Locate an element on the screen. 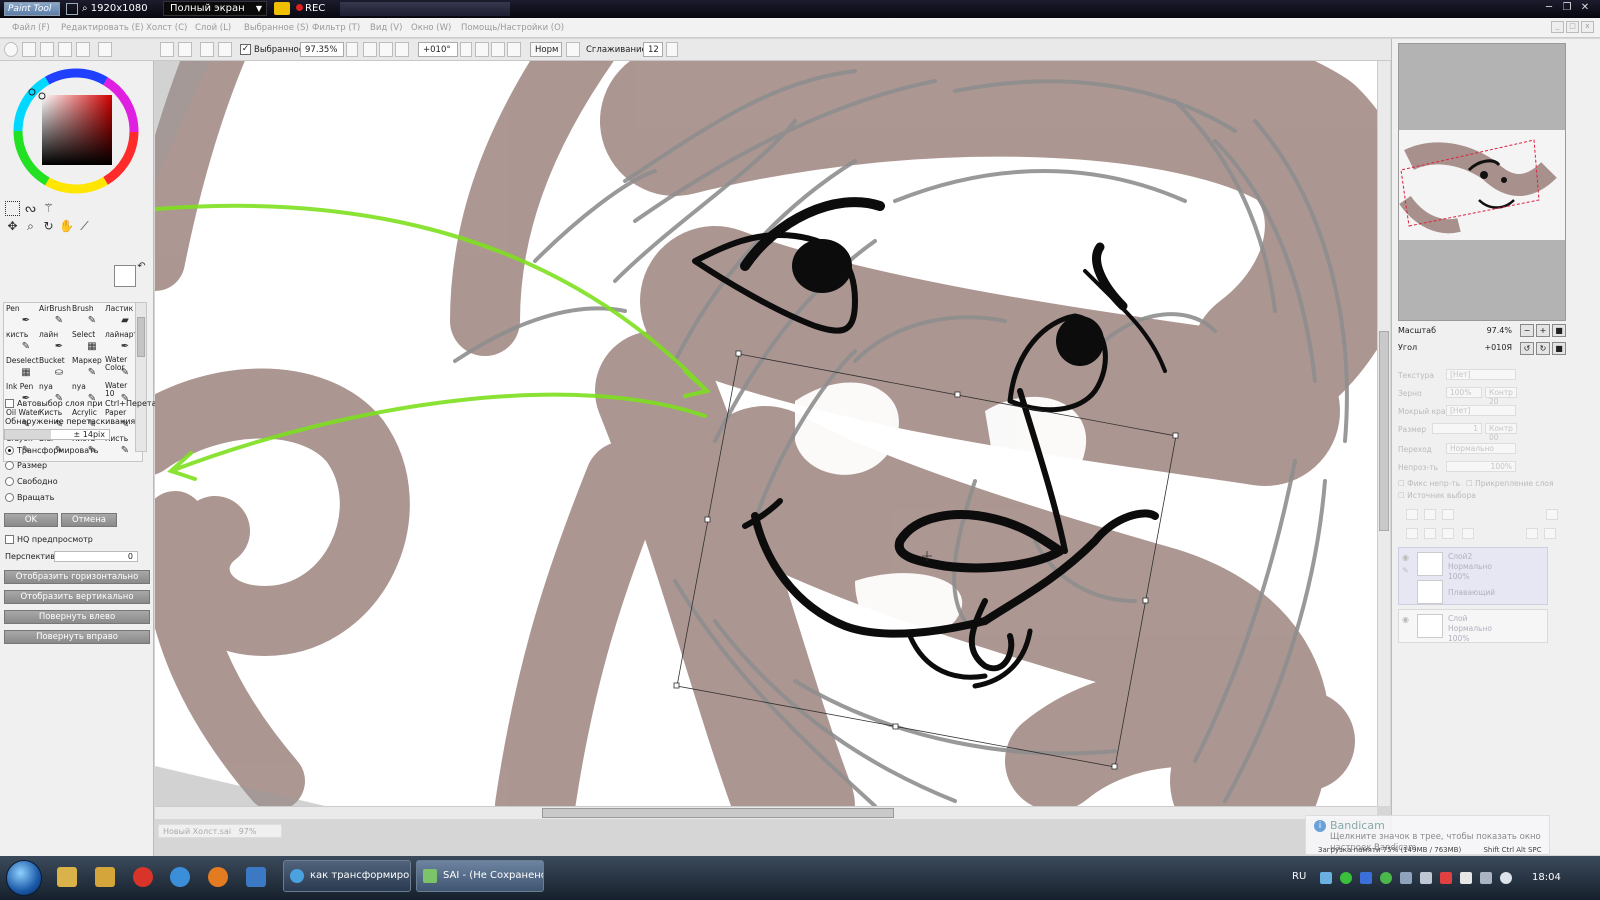 The height and width of the screenshot is (900, 1600). contrast-field-b: Контр 00 is located at coordinates (1501, 432).